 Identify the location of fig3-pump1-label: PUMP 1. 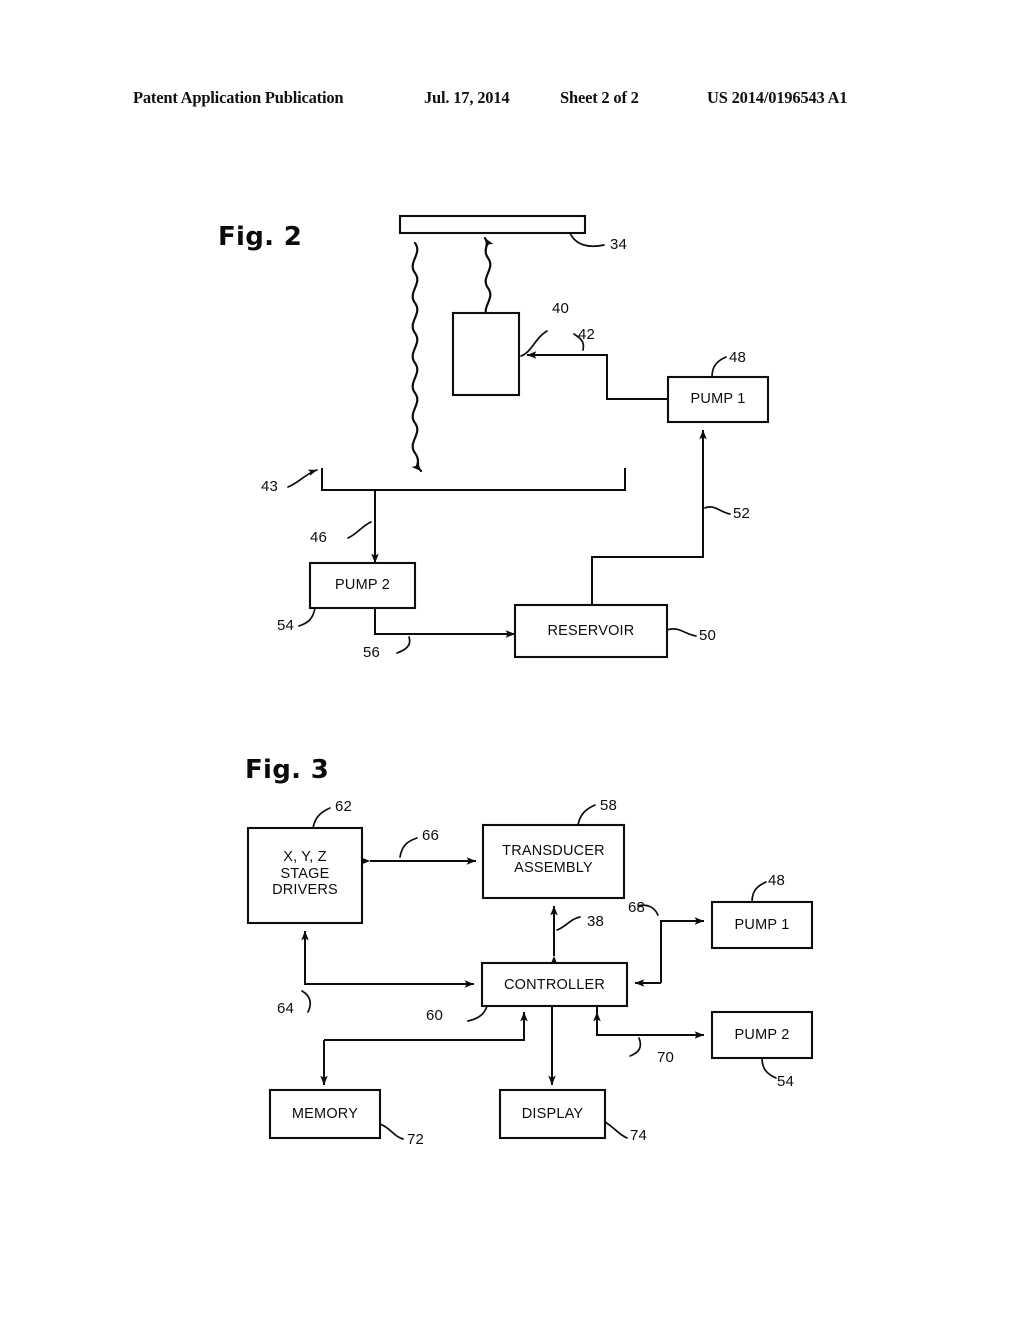
(762, 925).